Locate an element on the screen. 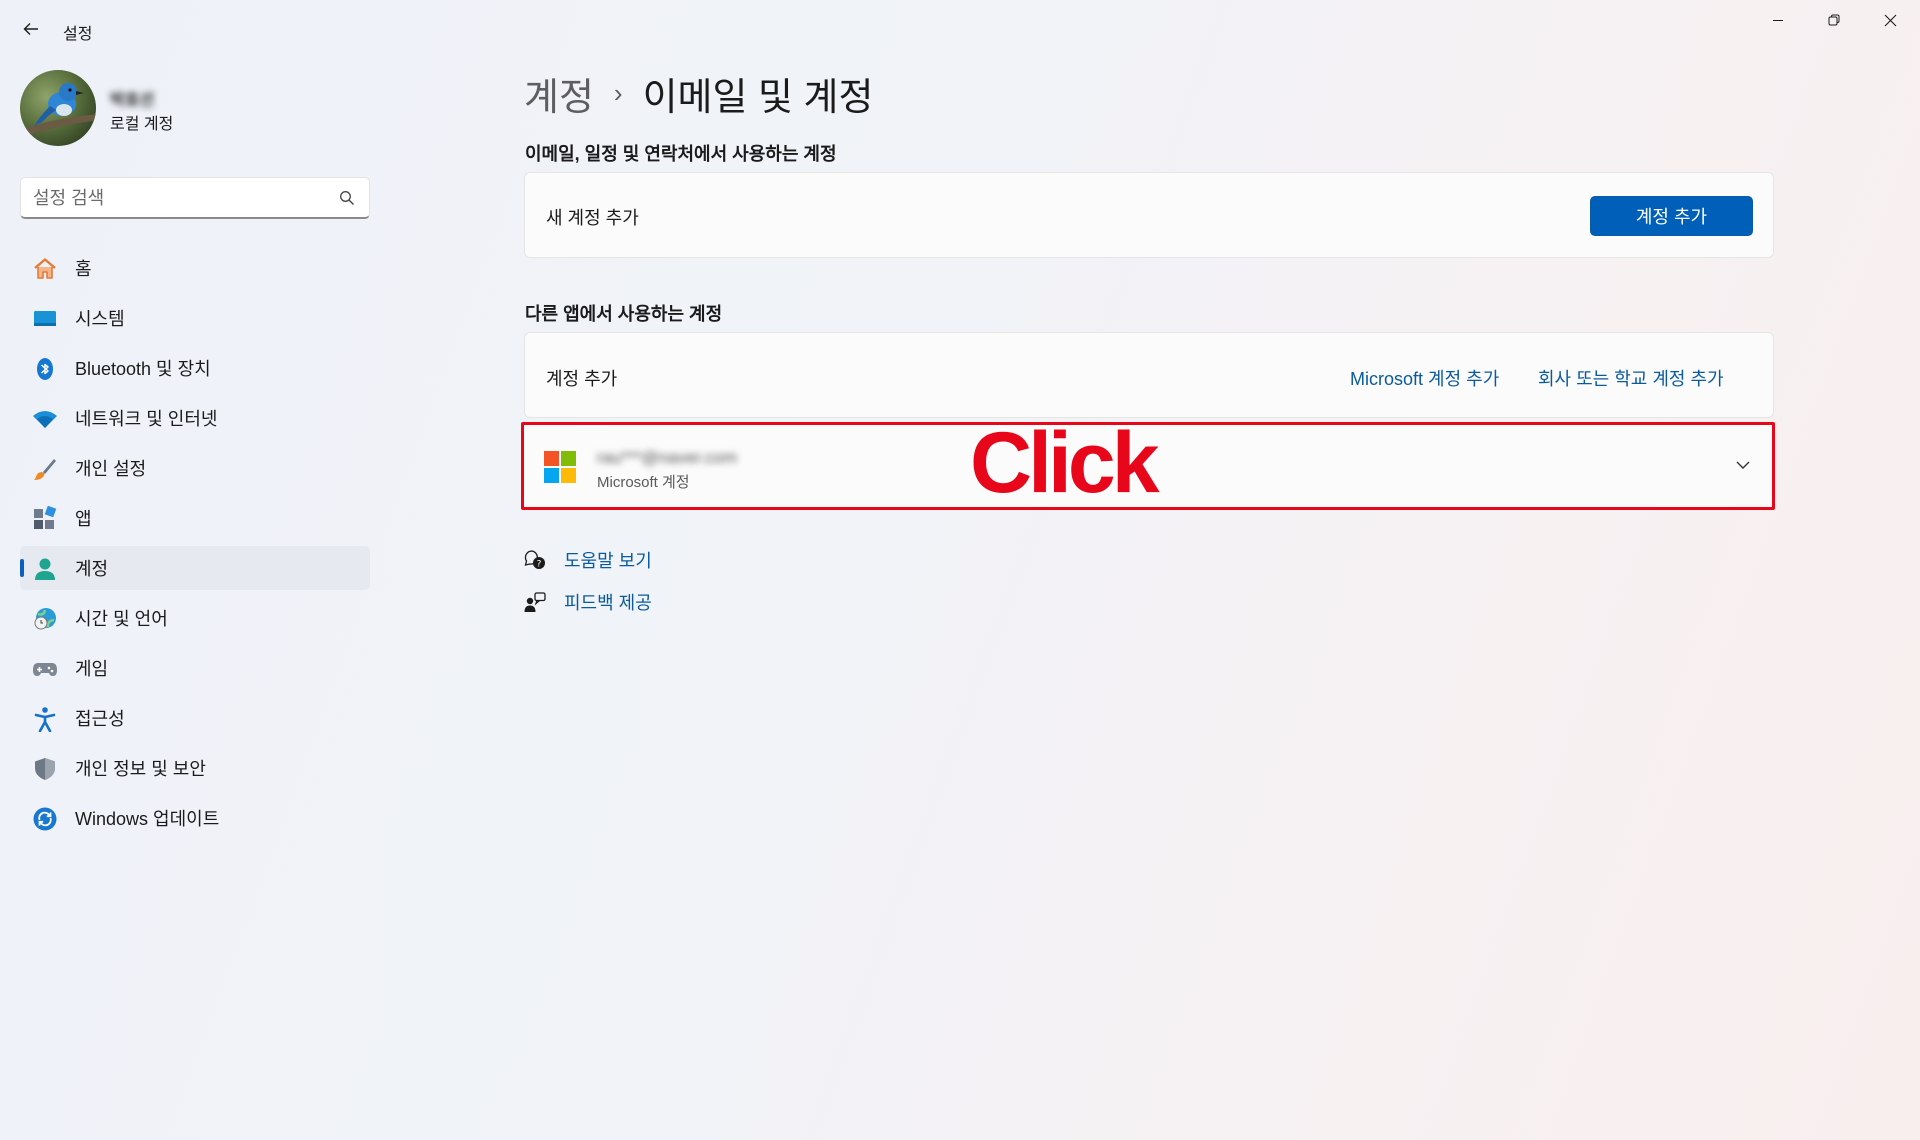 The width and height of the screenshot is (1920, 1140). shield-icon is located at coordinates (45, 769).